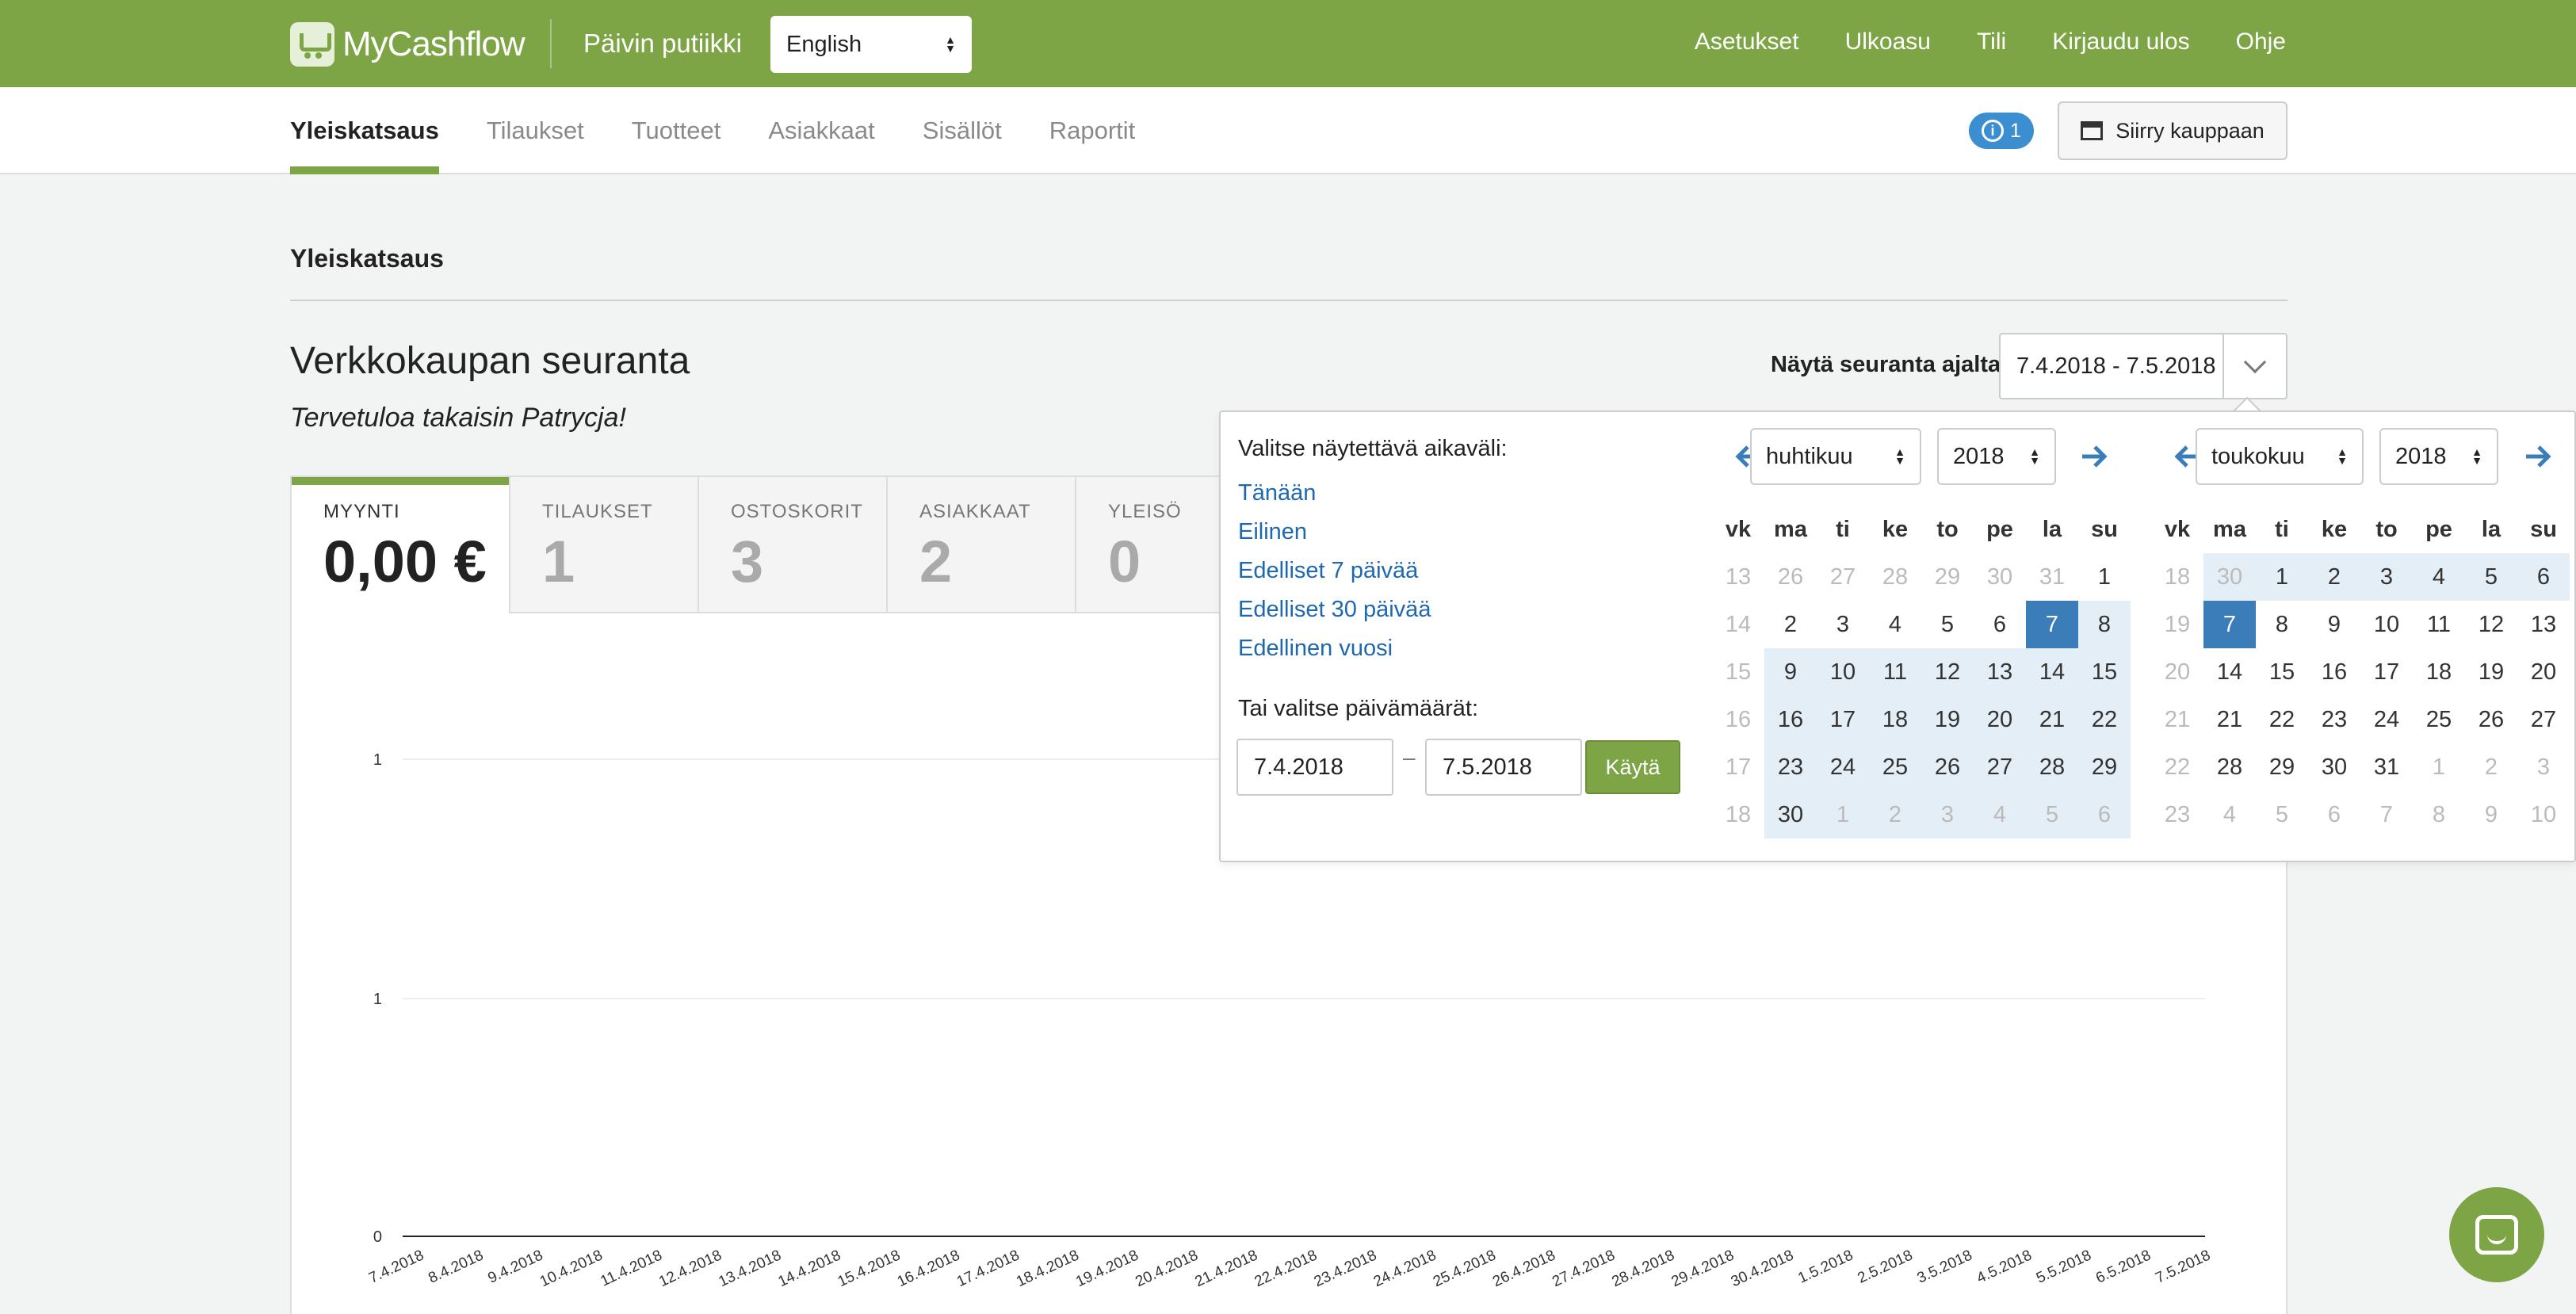 Image resolution: width=2576 pixels, height=1314 pixels. Describe the element at coordinates (1888, 42) in the screenshot. I see `nav-layout: Ulkoasu` at that location.